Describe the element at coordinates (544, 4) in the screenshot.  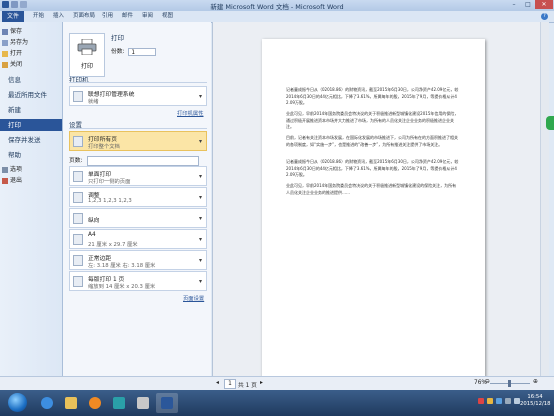
I see `close-button: ✕` at that location.